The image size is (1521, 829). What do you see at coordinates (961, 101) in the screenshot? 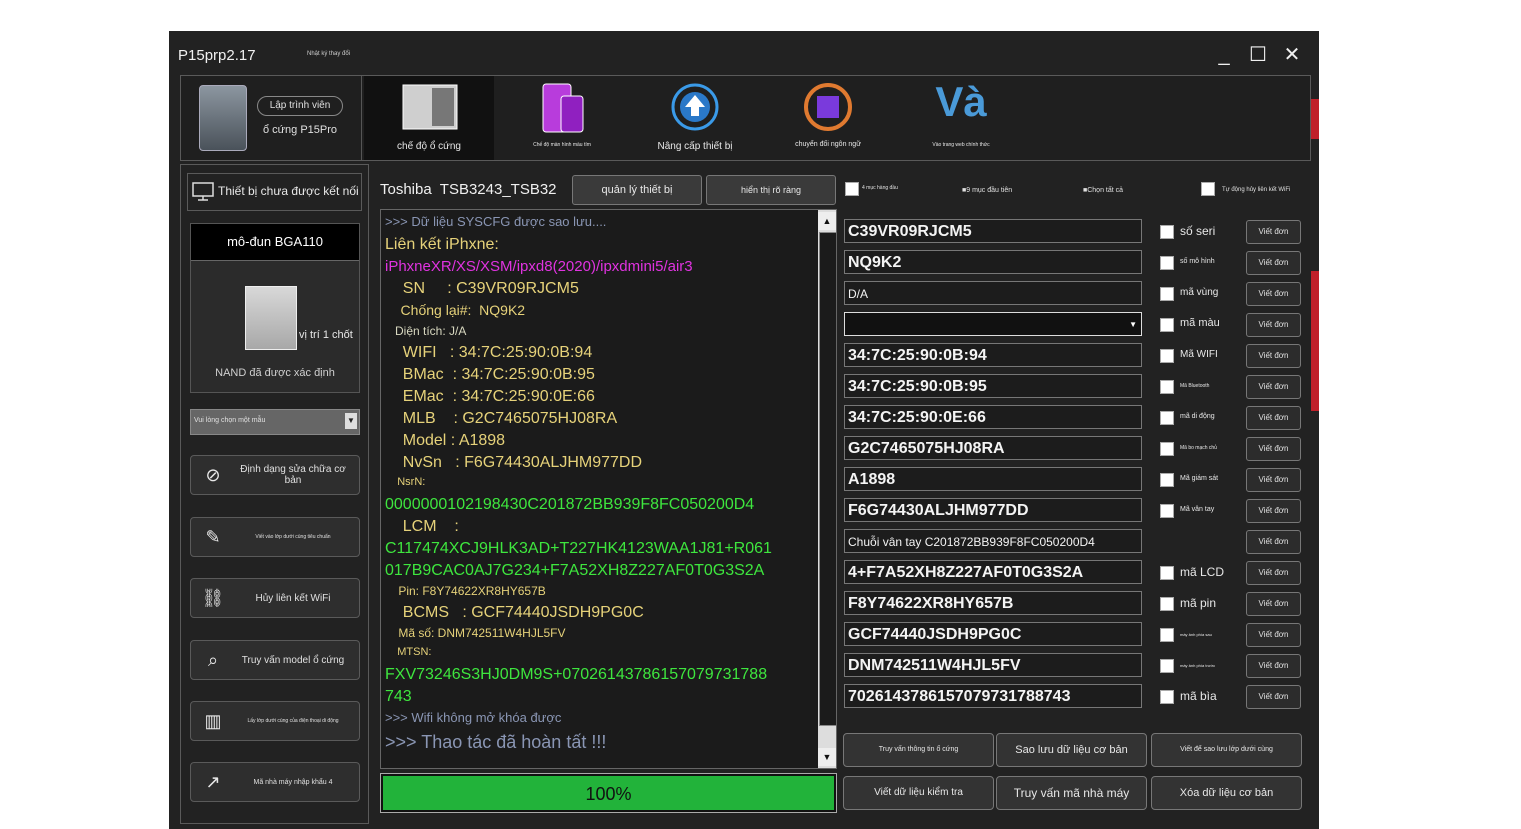
I see `site-logo-text: Và` at bounding box center [961, 101].